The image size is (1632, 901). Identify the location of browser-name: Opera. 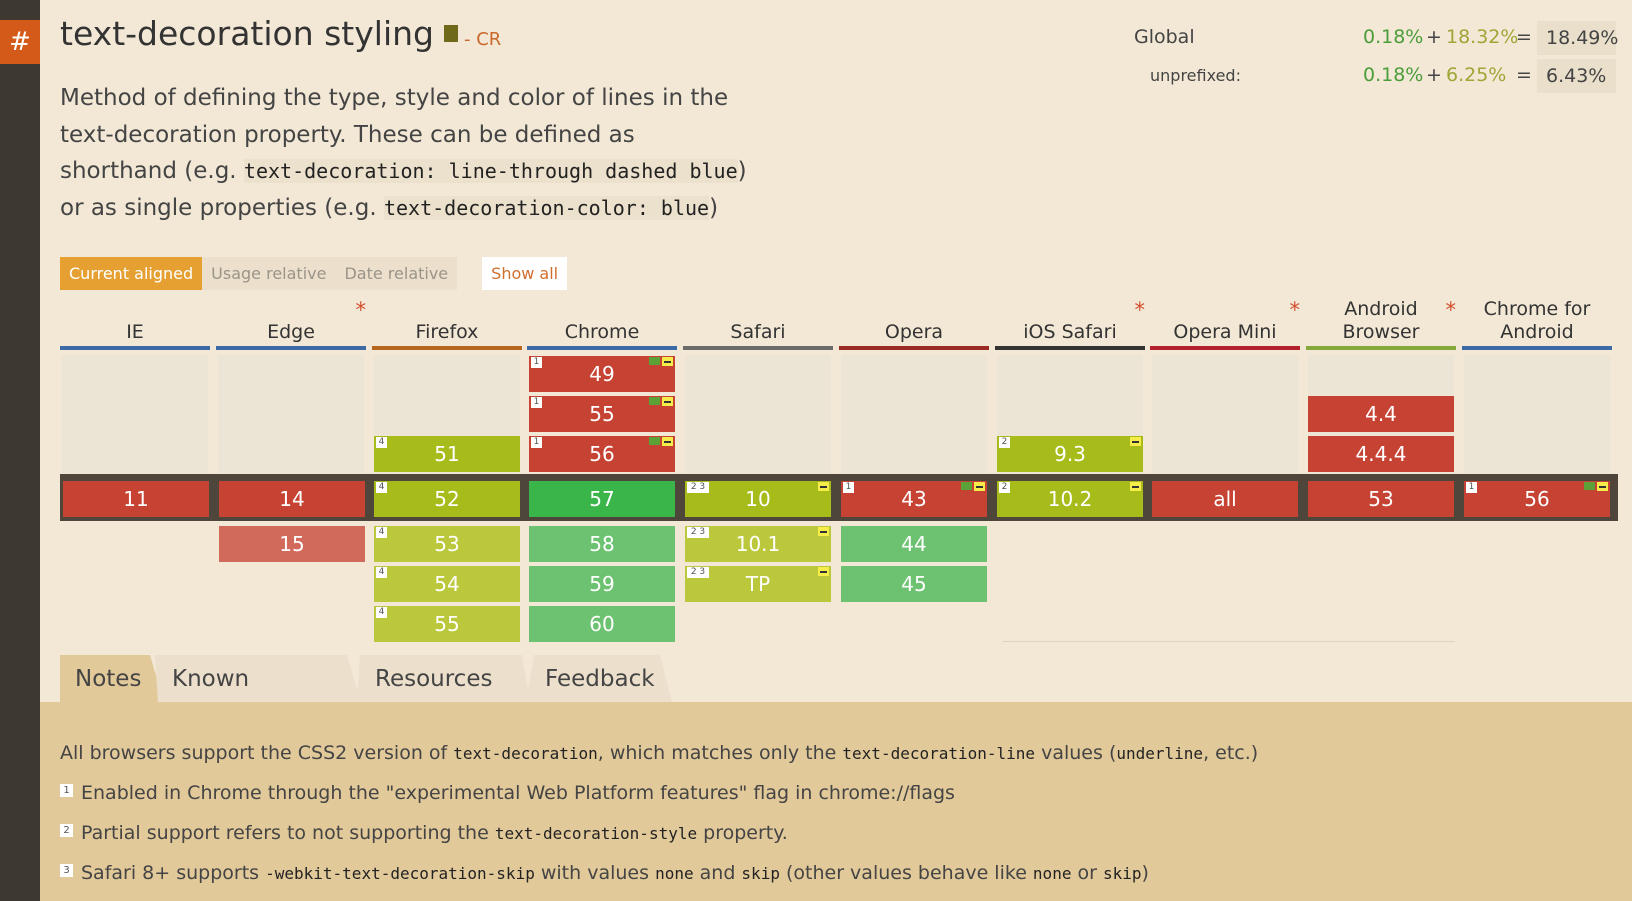
(914, 322).